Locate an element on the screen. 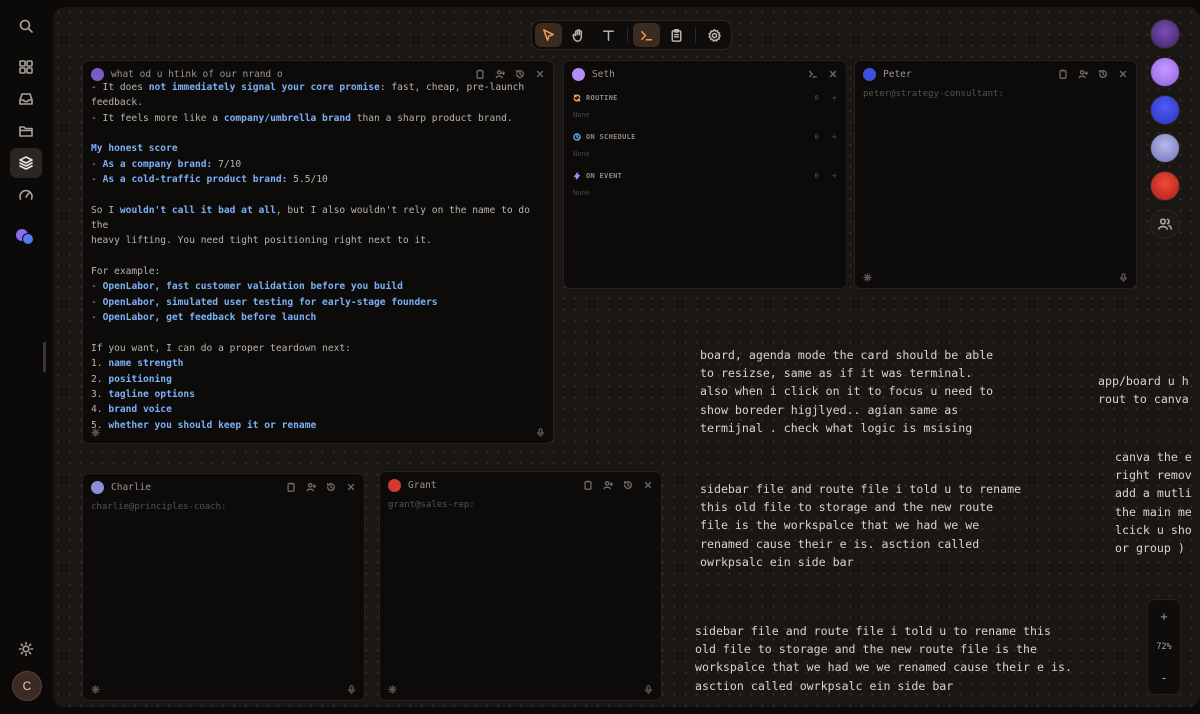 Image resolution: width=1200 pixels, height=714 pixels. terminal-prompt: grant@sales-rep: is located at coordinates (520, 505).